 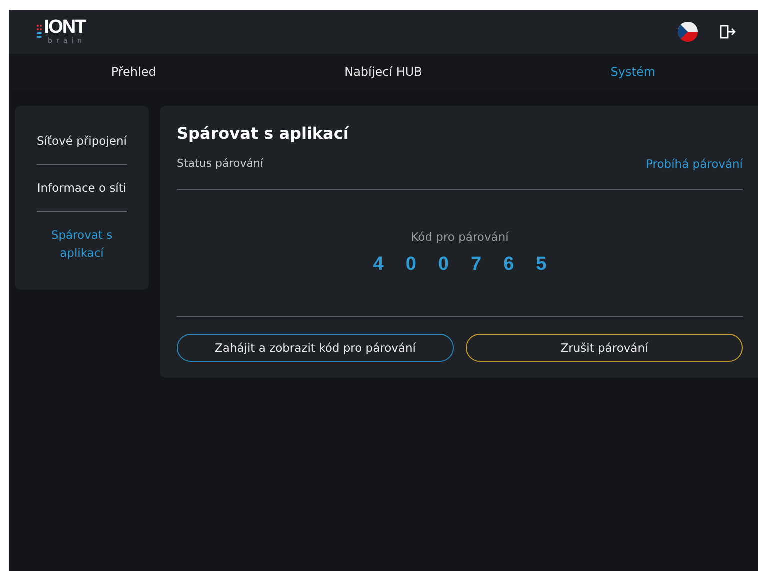 What do you see at coordinates (633, 72) in the screenshot?
I see `nav-tab: Systém` at bounding box center [633, 72].